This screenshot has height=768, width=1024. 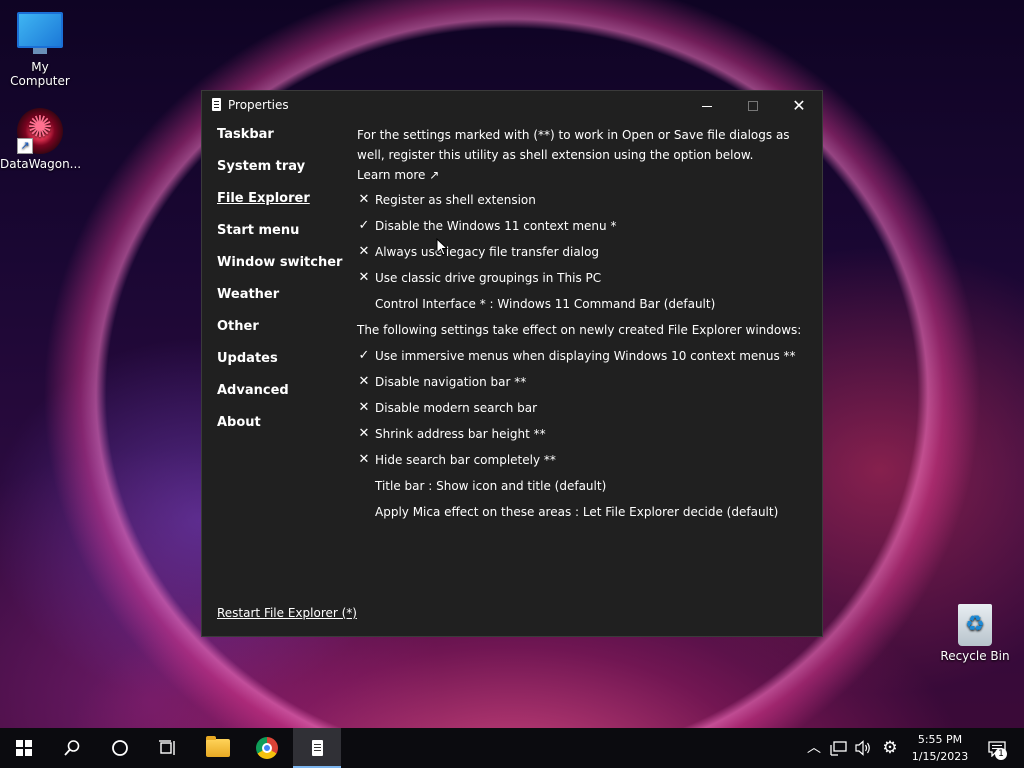 I want to click on task-view-icon, so click(x=167, y=747).